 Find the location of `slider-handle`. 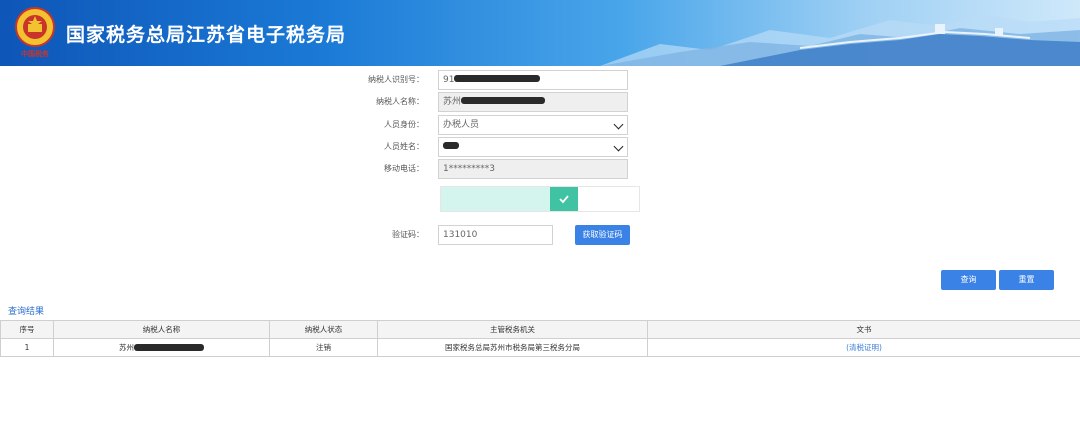

slider-handle is located at coordinates (564, 199).